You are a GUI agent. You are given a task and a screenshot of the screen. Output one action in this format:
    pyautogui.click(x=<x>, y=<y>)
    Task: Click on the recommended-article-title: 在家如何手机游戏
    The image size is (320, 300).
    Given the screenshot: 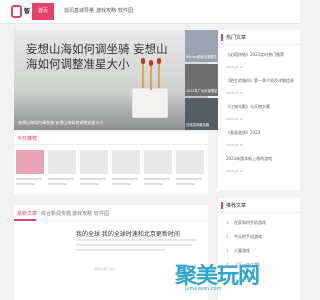 What is the action you would take?
    pyautogui.click(x=250, y=222)
    